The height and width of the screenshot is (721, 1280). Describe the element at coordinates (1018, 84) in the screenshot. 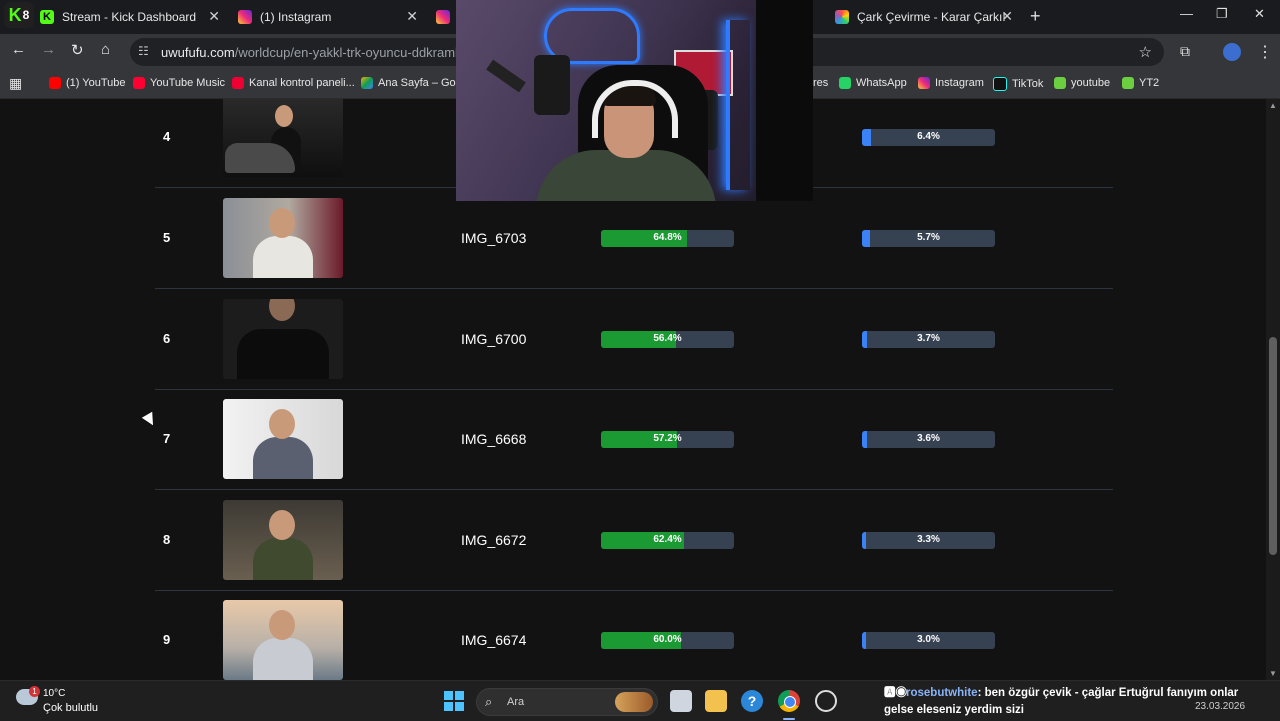

I see `bookmark-tiktok: TikTok` at that location.